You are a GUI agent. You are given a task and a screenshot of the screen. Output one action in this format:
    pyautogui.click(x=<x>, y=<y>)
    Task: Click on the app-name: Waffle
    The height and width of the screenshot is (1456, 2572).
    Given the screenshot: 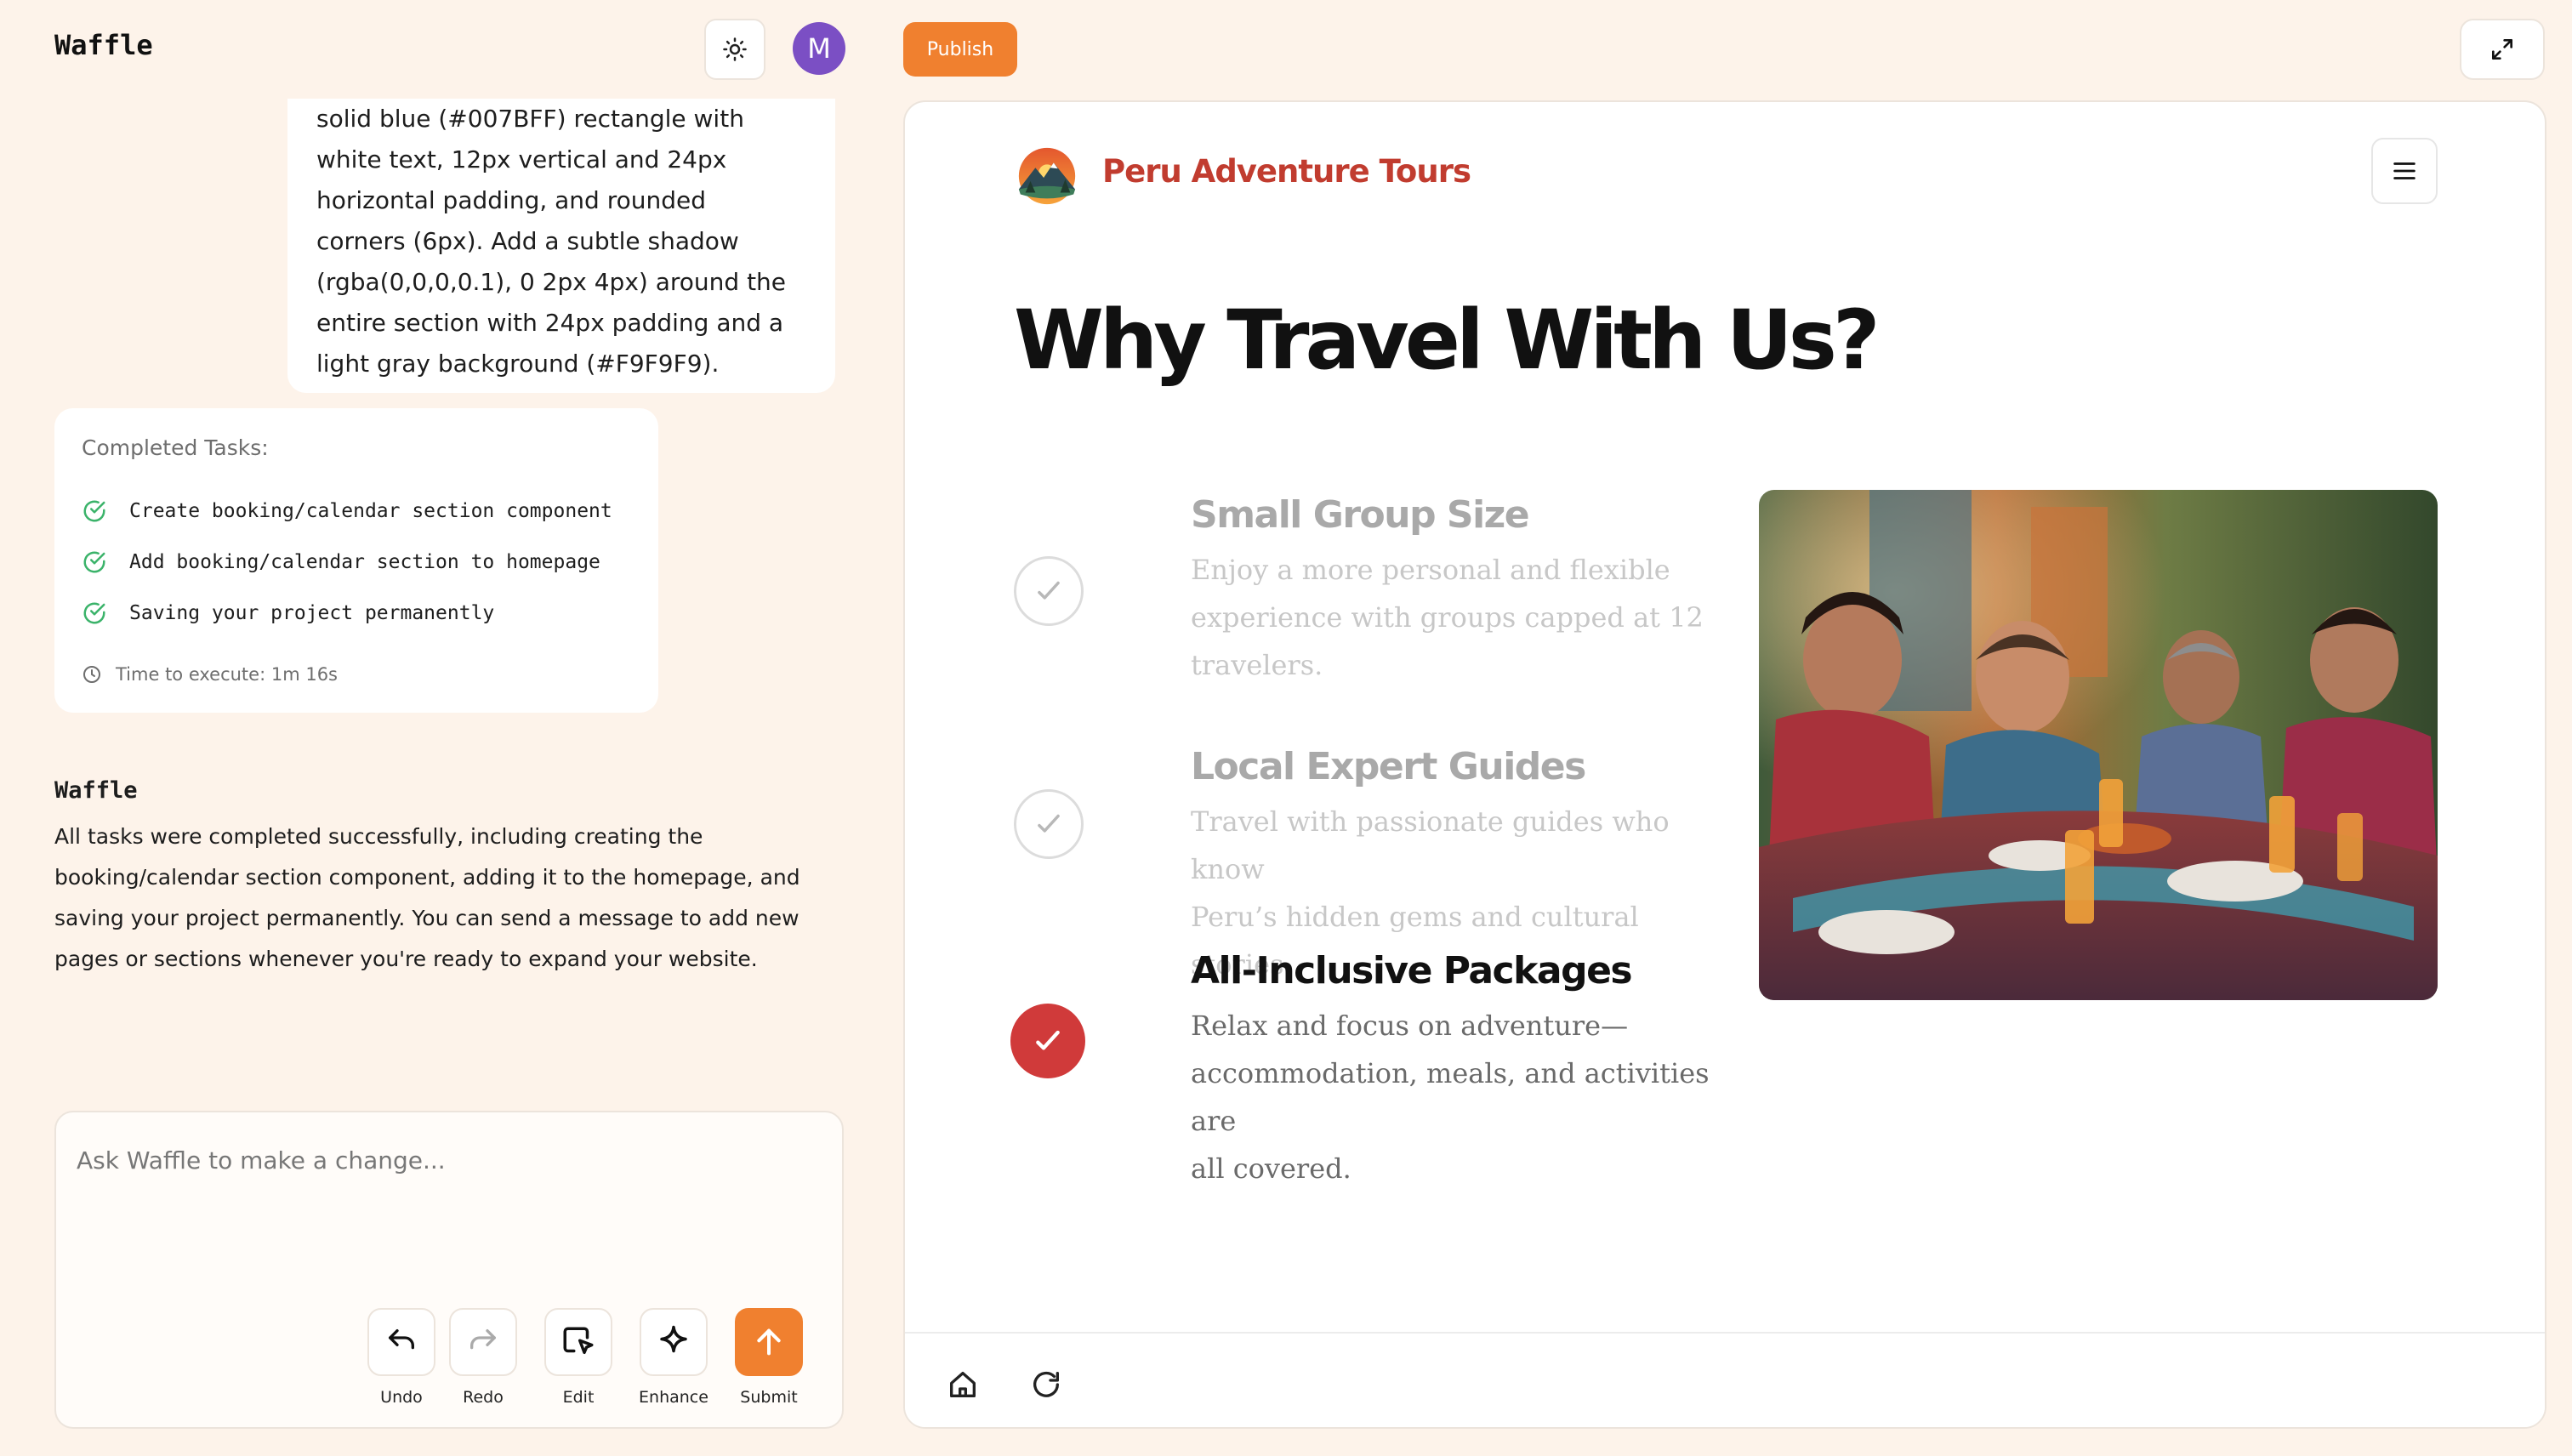 What is the action you would take?
    pyautogui.click(x=104, y=45)
    